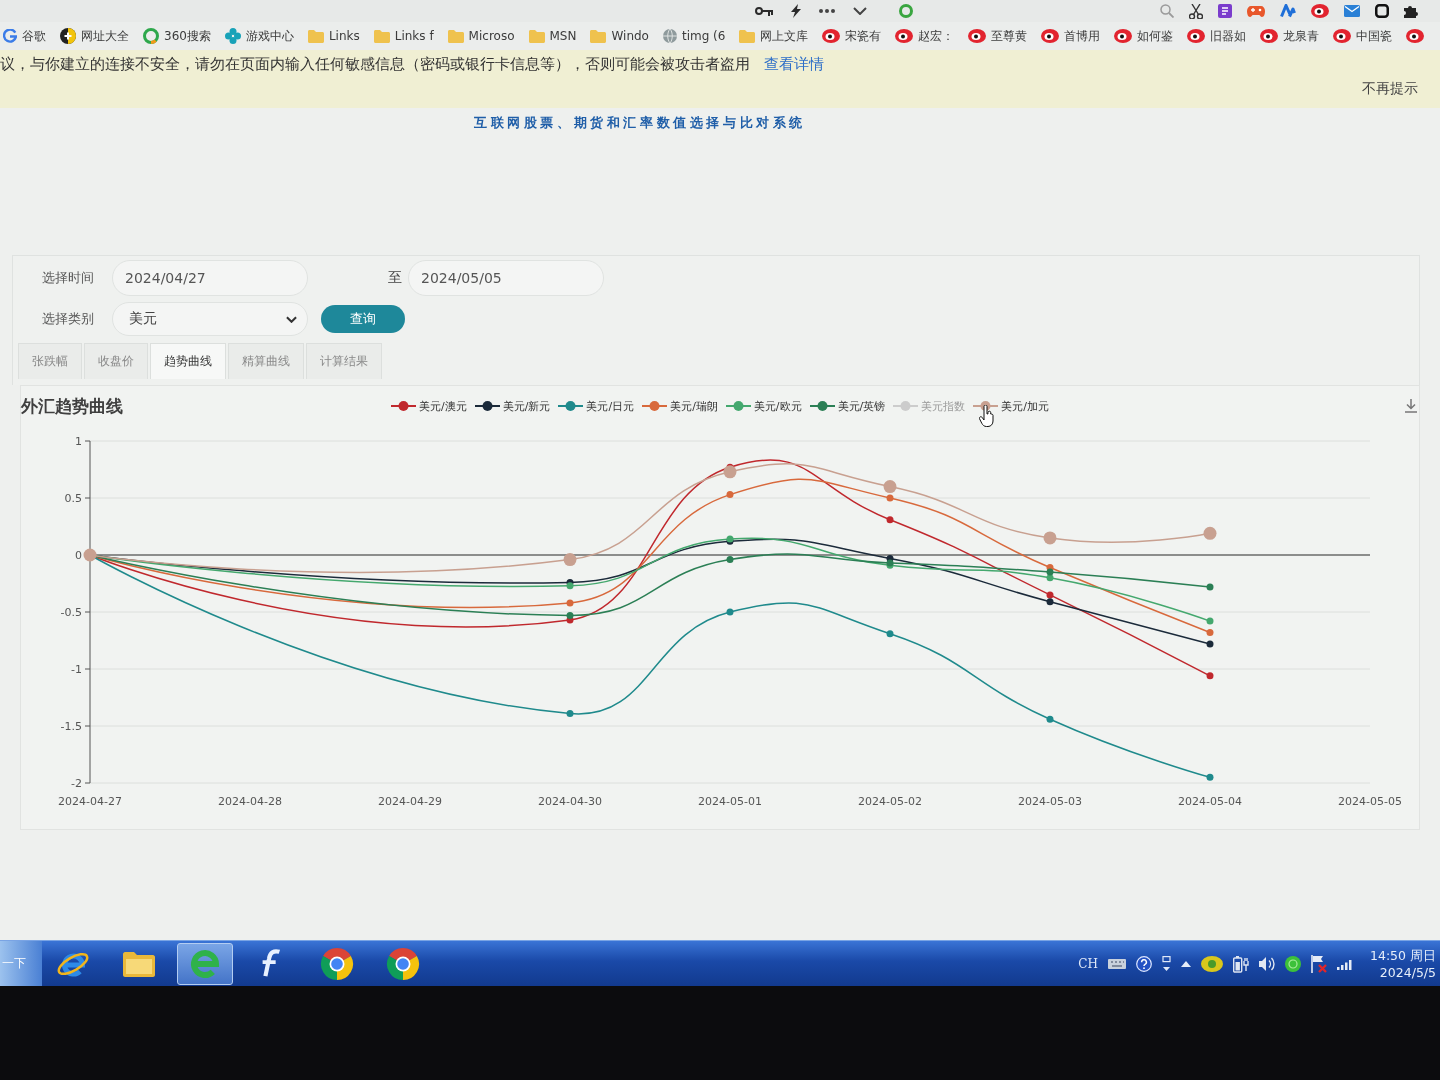 The height and width of the screenshot is (1080, 1440). Describe the element at coordinates (1210, 801) in the screenshot. I see `axis-tick-label: 2024-05-04` at that location.